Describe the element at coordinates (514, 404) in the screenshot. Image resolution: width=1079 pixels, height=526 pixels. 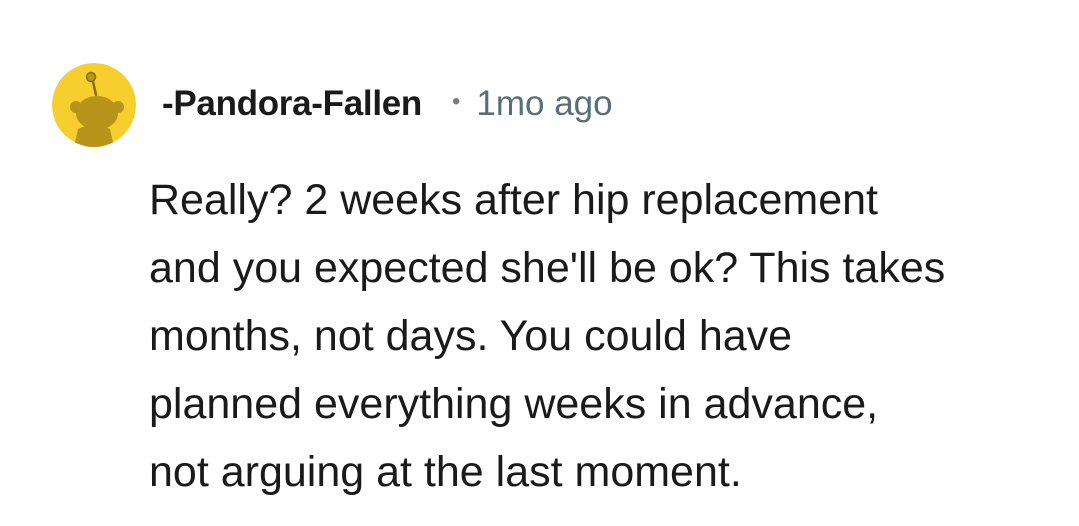
I see `comment-line: planned everything weeks in advance,` at that location.